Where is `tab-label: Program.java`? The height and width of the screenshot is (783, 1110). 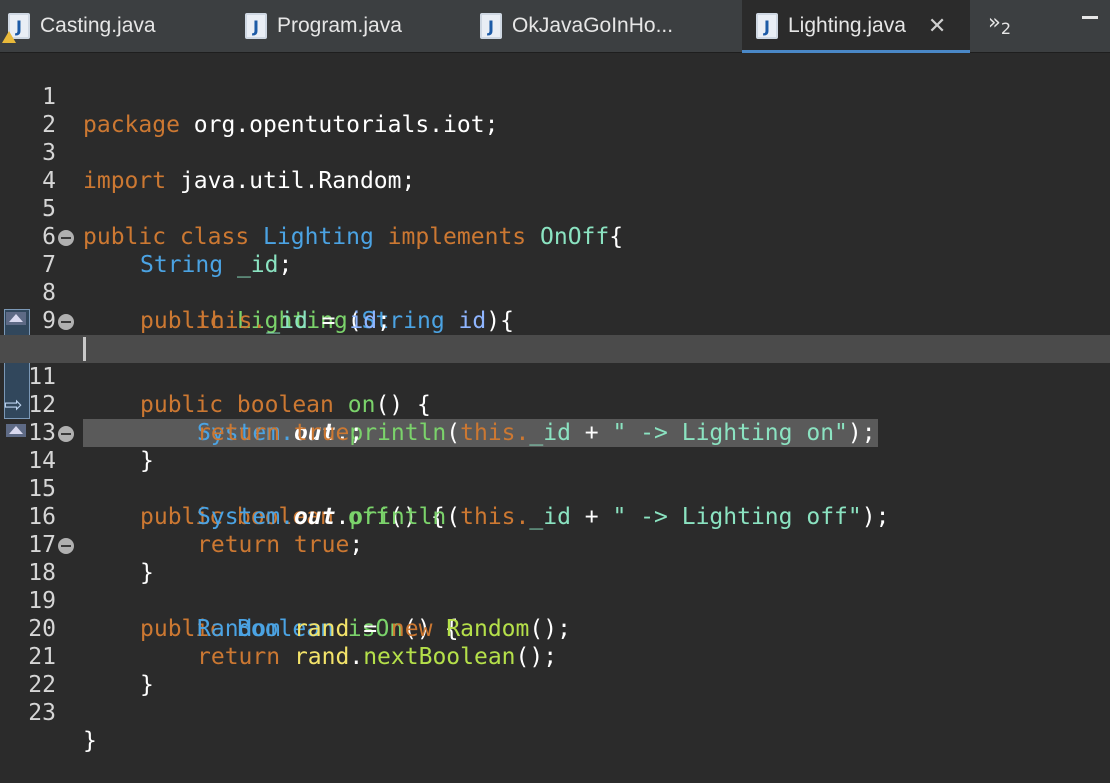
tab-label: Program.java is located at coordinates (339, 25).